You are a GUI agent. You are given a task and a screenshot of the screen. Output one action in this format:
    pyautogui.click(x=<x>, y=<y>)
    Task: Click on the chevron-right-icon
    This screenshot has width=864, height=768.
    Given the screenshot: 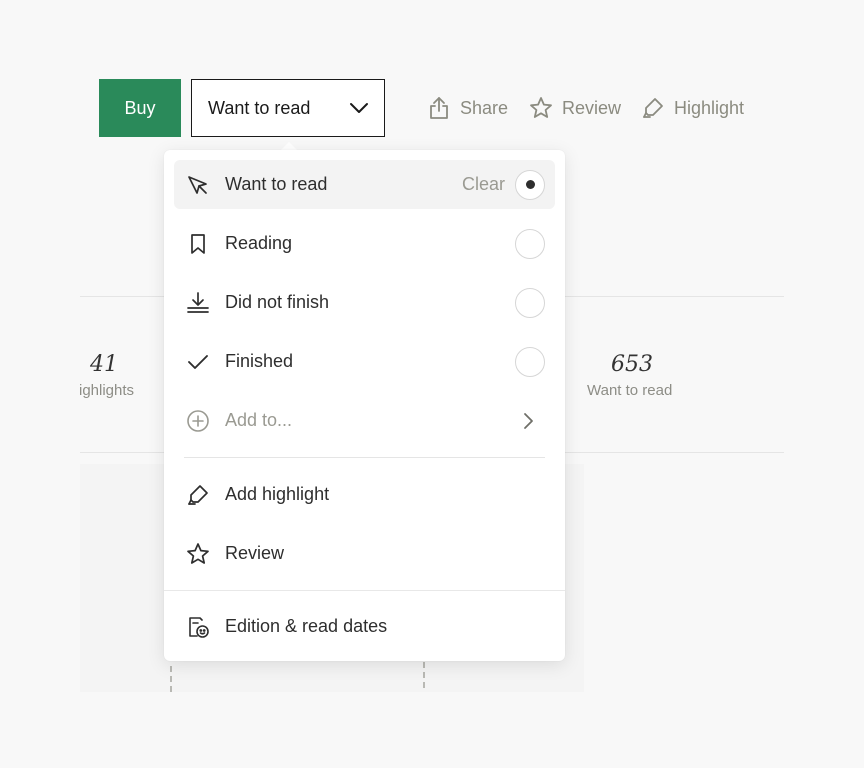 What is the action you would take?
    pyautogui.click(x=528, y=420)
    